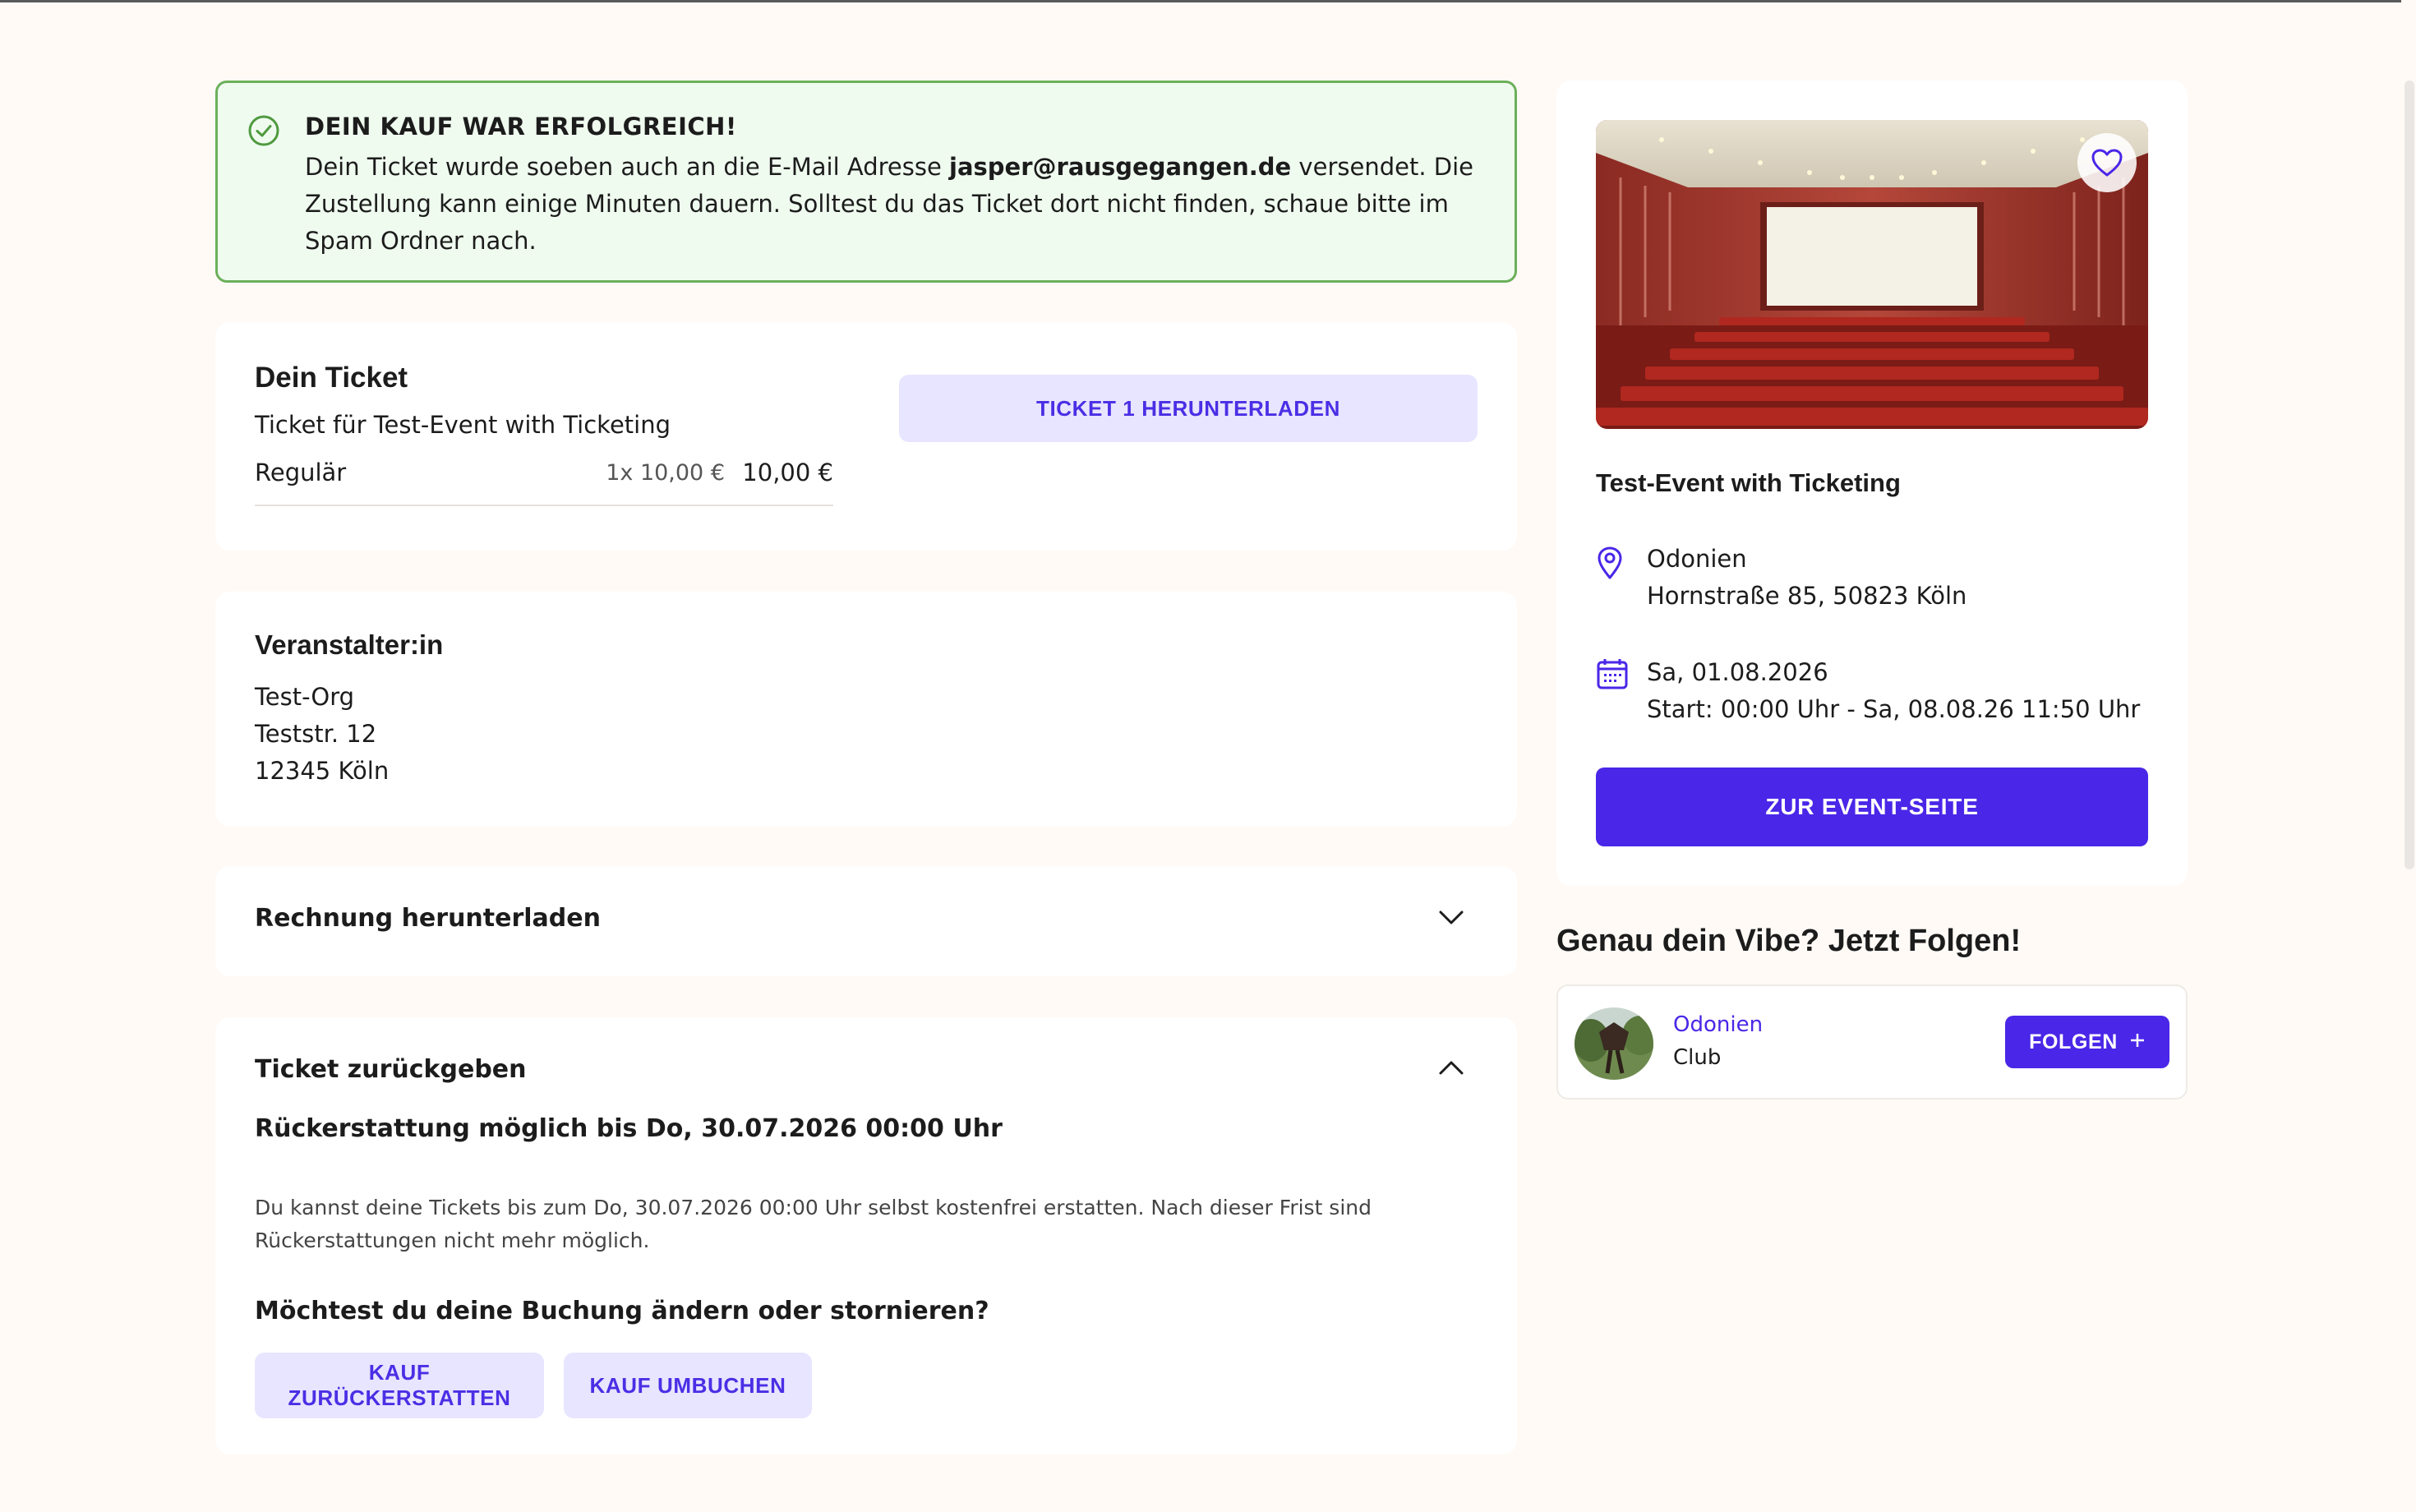 This screenshot has width=2416, height=1512. What do you see at coordinates (688, 1385) in the screenshot?
I see `rebook-purchase-button: KAUF UMBUCHEN` at bounding box center [688, 1385].